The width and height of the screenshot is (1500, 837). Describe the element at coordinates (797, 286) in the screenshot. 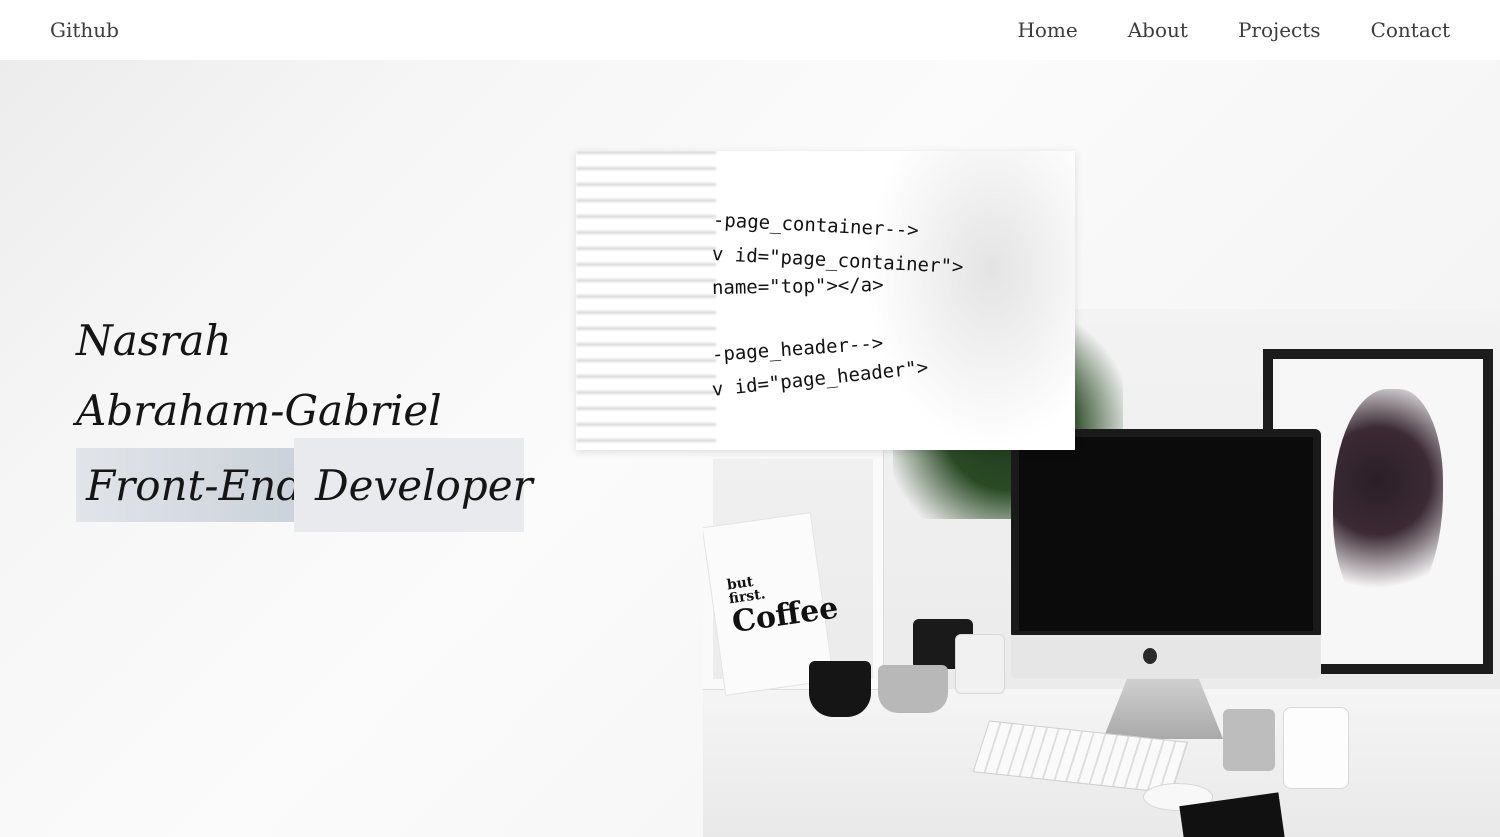

I see `code-line: name="top"></a>` at that location.